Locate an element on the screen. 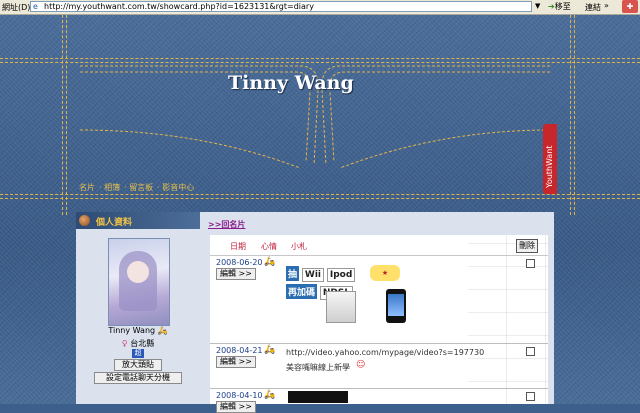 The height and width of the screenshot is (413, 640). profile-location: 台北縣 is located at coordinates (142, 343).